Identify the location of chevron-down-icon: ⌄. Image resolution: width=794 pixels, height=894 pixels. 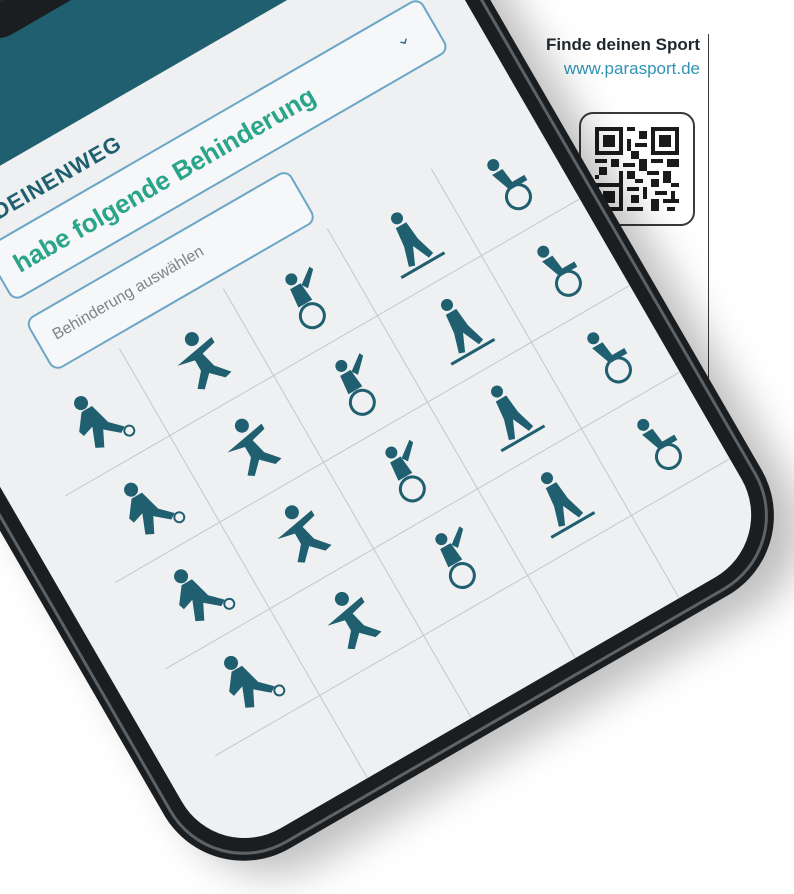
(402, 39).